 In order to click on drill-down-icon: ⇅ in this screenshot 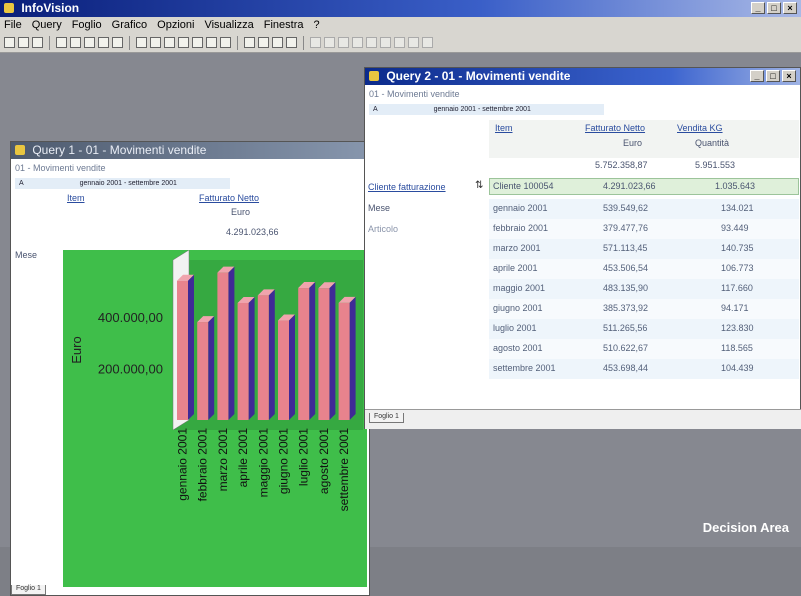, I will do `click(479, 185)`.